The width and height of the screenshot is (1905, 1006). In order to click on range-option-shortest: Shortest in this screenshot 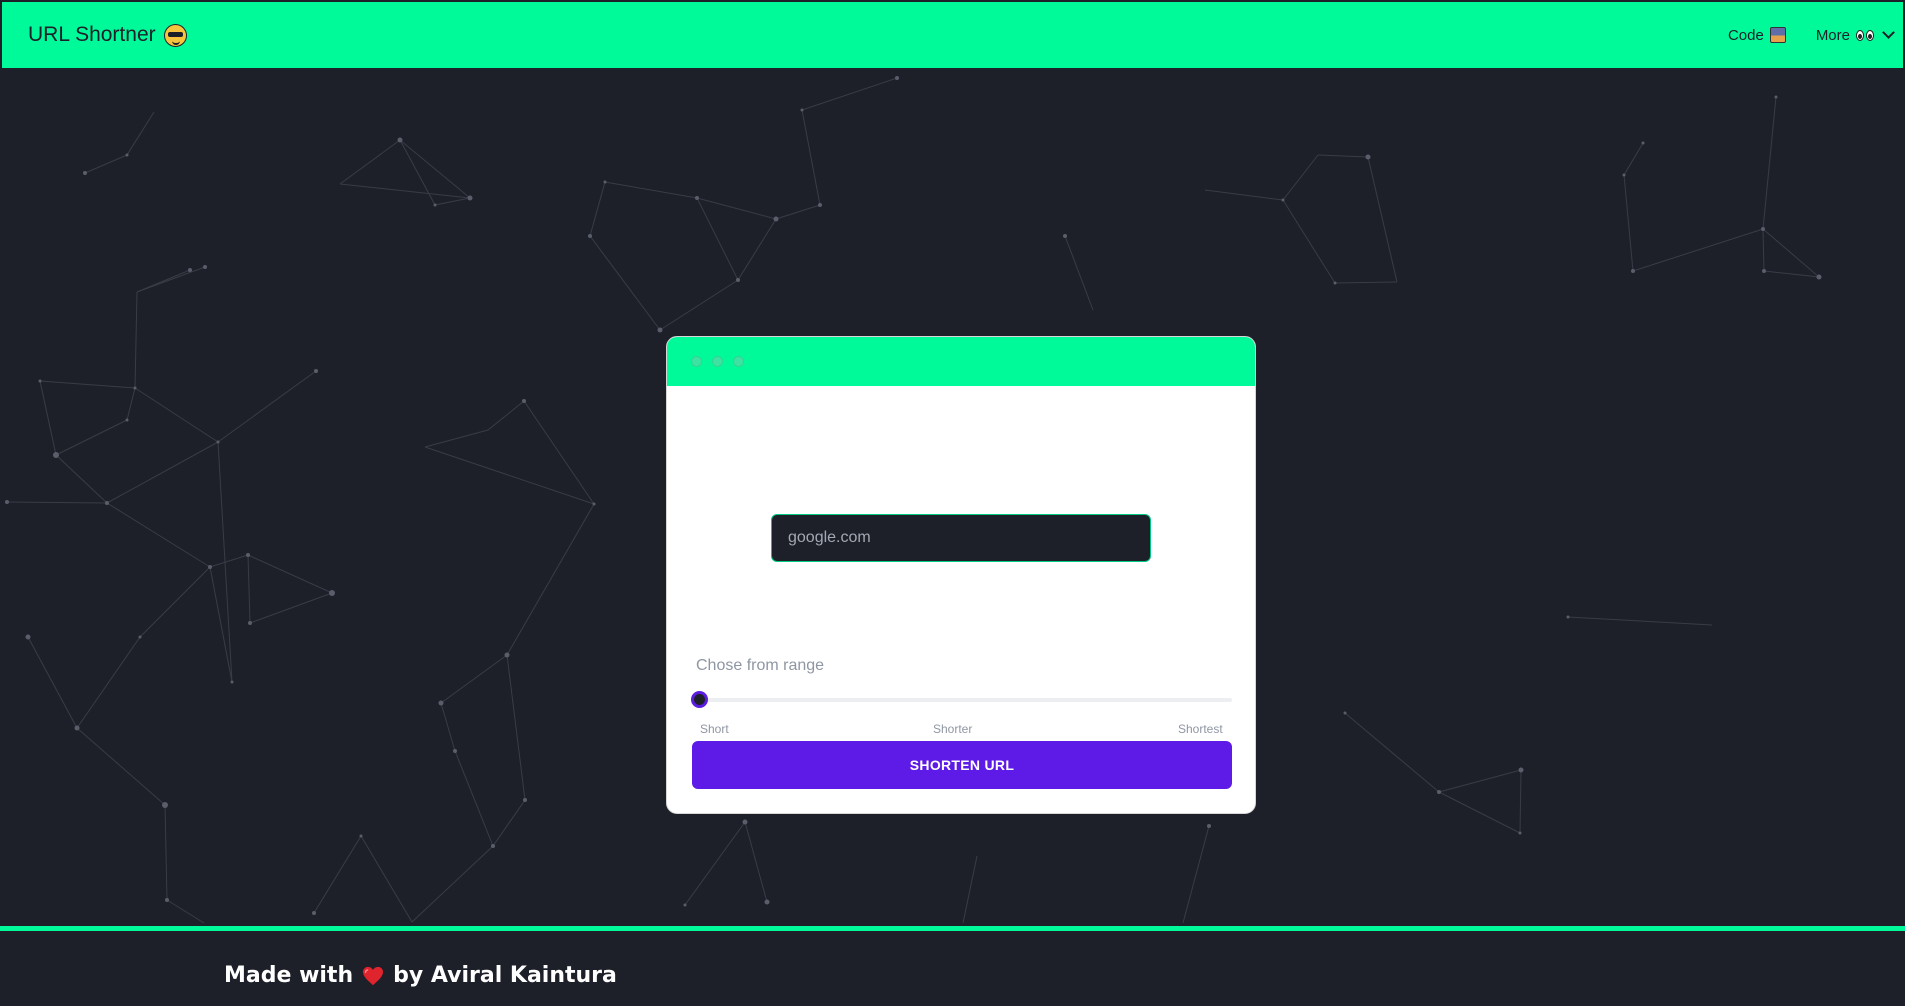, I will do `click(1200, 729)`.